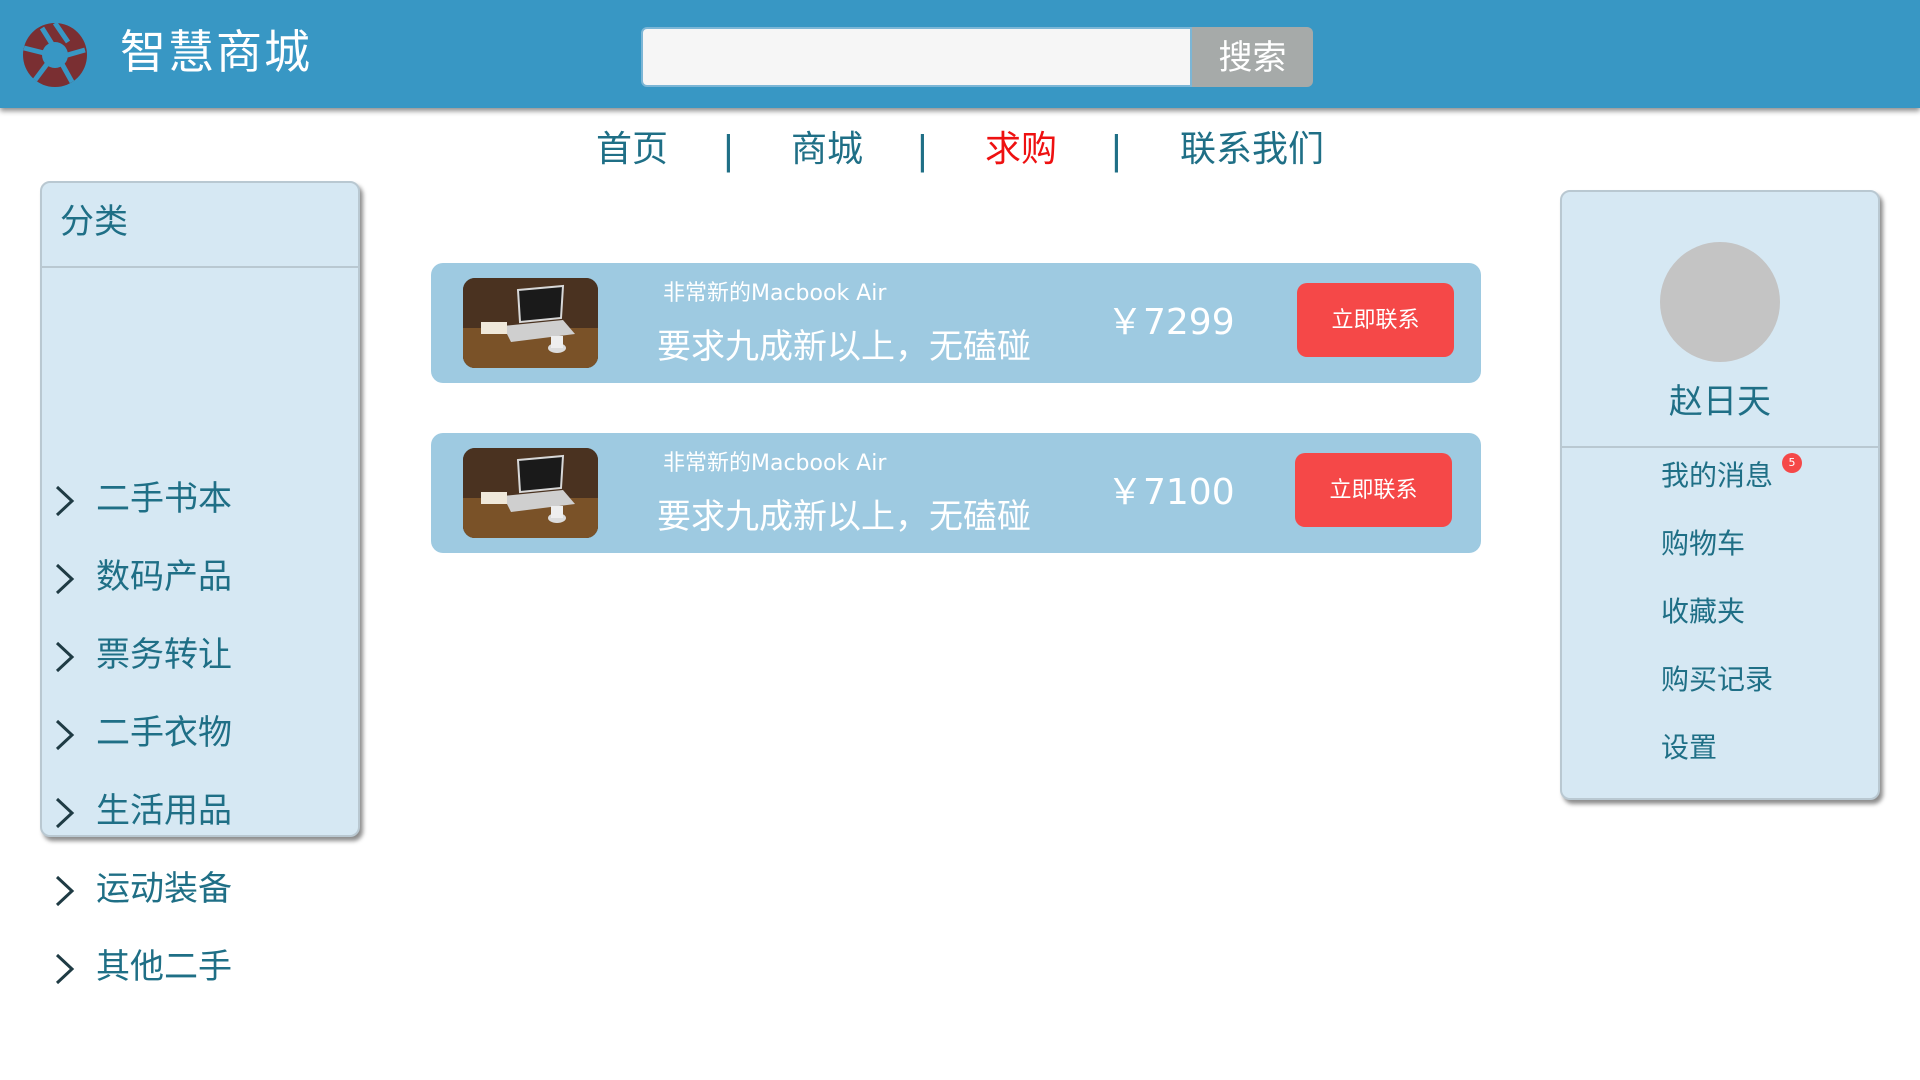 The width and height of the screenshot is (1920, 1080). Describe the element at coordinates (1717, 476) in the screenshot. I see `menu-my-messages: 我的消息` at that location.